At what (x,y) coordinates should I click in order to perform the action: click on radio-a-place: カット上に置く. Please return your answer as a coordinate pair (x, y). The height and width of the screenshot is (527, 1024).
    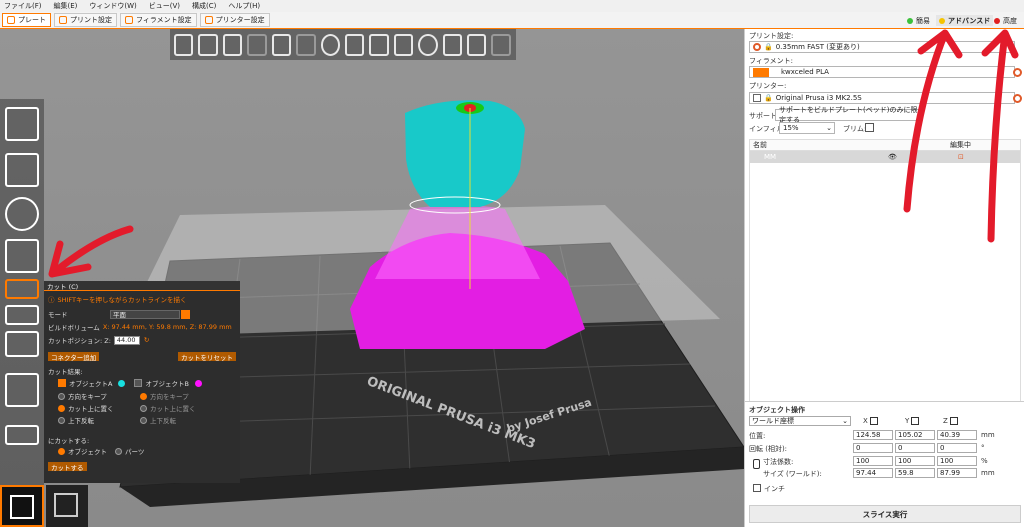
    Looking at the image, I should click on (86, 408).